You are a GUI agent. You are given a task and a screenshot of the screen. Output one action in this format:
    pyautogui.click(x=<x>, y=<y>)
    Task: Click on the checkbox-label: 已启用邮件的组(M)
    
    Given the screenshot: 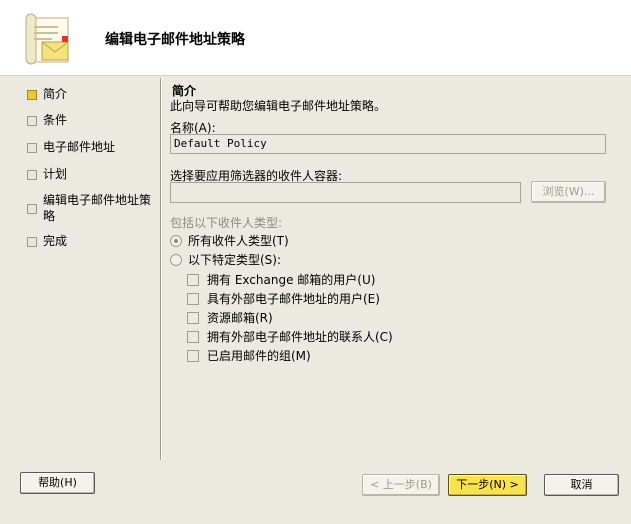 What is the action you would take?
    pyautogui.click(x=259, y=356)
    